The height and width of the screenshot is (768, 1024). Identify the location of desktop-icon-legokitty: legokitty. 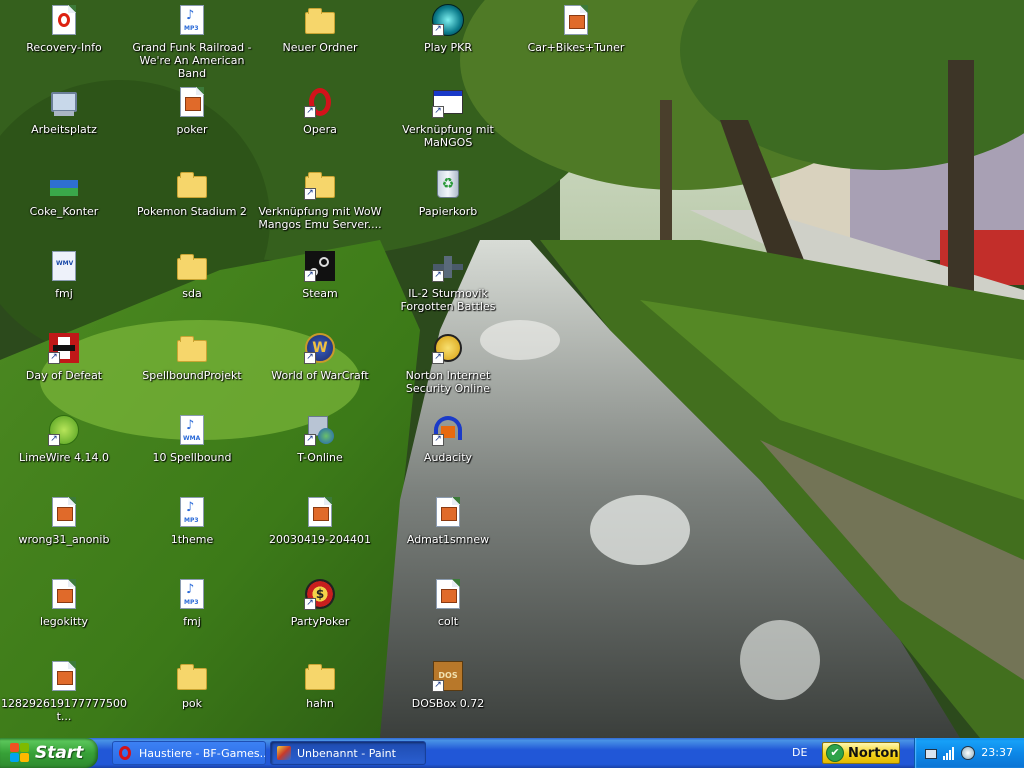
(64, 617).